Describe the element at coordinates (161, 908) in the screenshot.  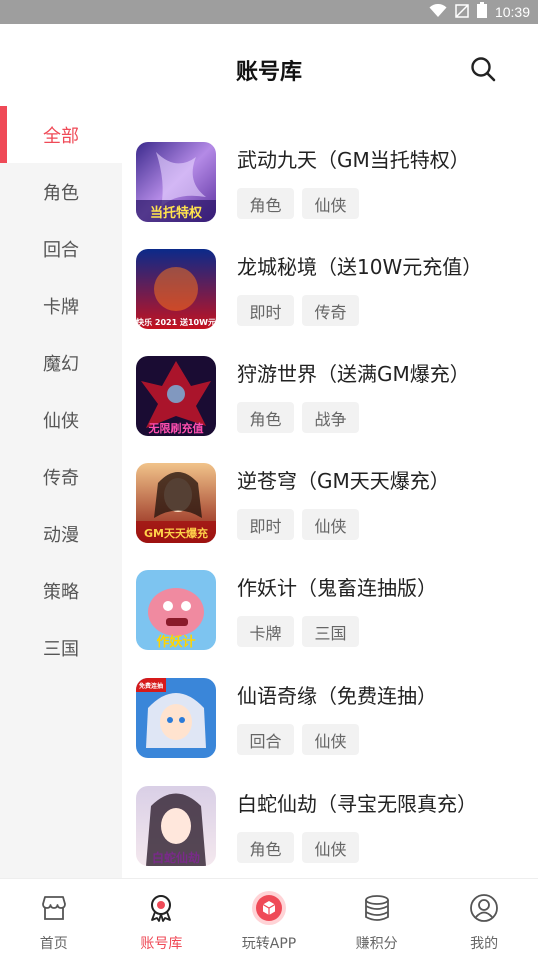
I see `medal-icon` at that location.